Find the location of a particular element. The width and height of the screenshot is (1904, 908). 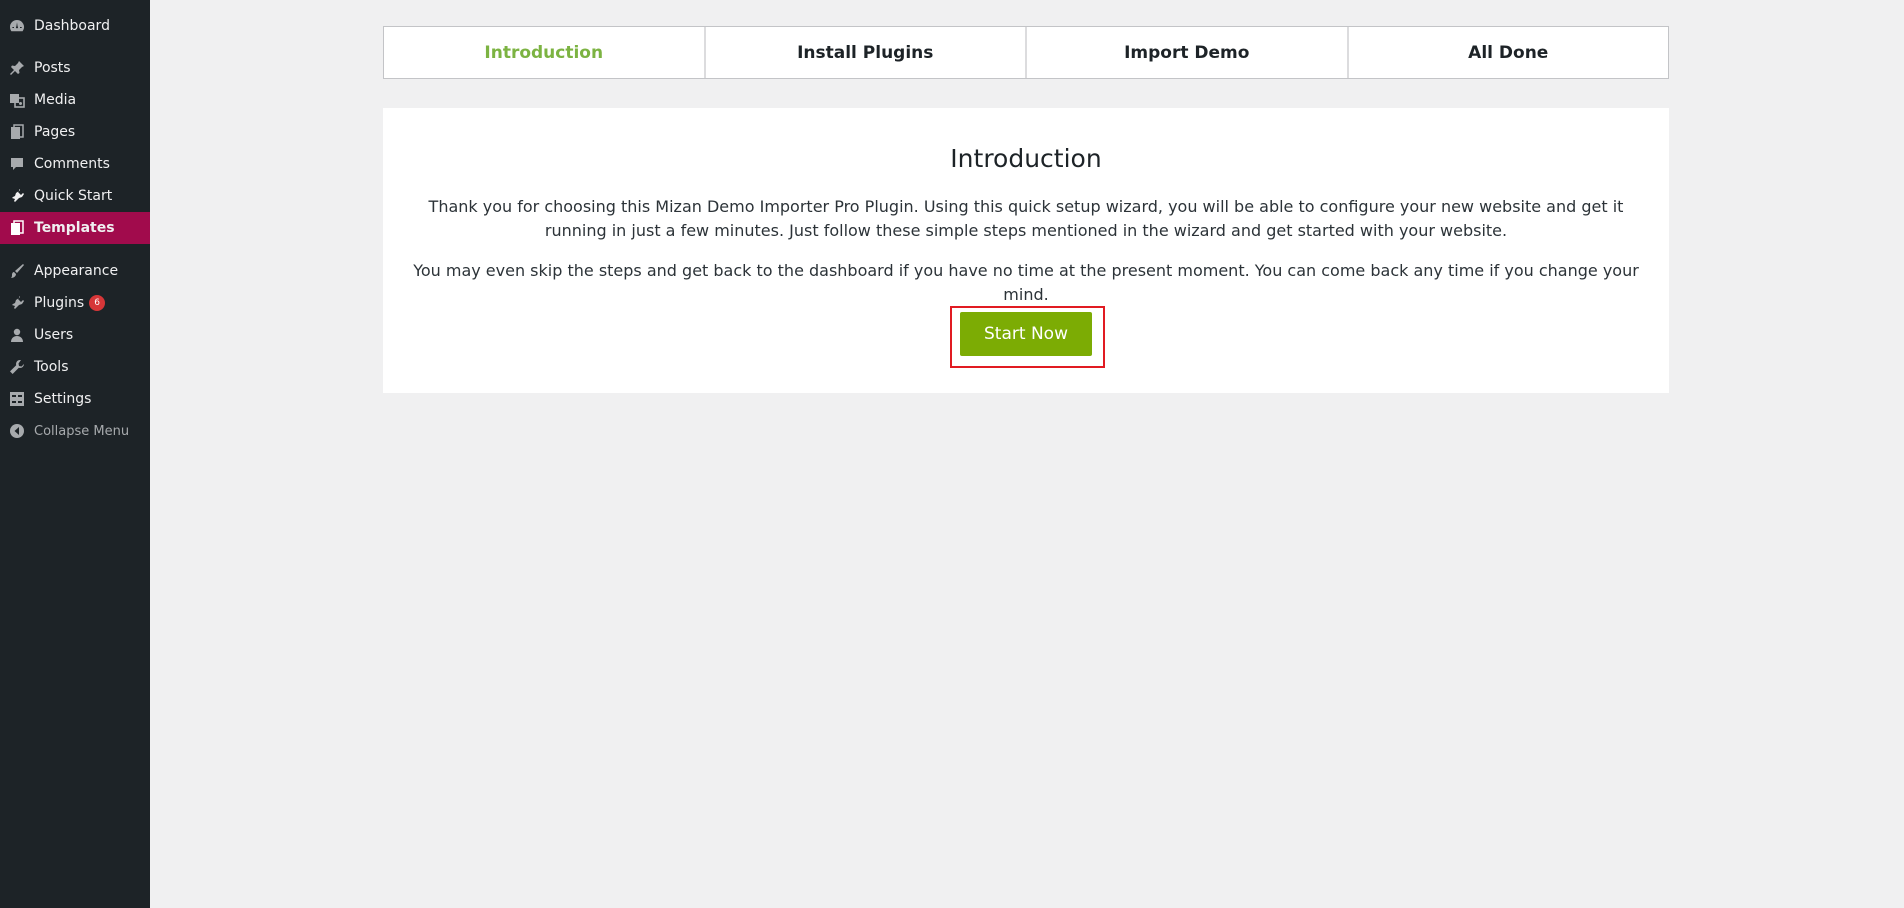

sidebar-item-pages: Pages is located at coordinates (75, 132).